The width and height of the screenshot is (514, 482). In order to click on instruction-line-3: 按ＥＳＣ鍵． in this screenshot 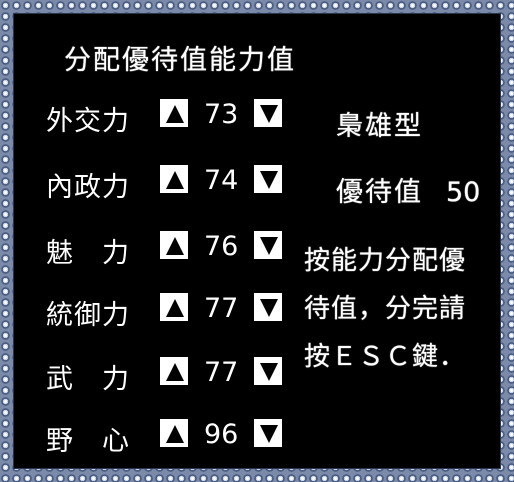, I will do `click(385, 357)`.